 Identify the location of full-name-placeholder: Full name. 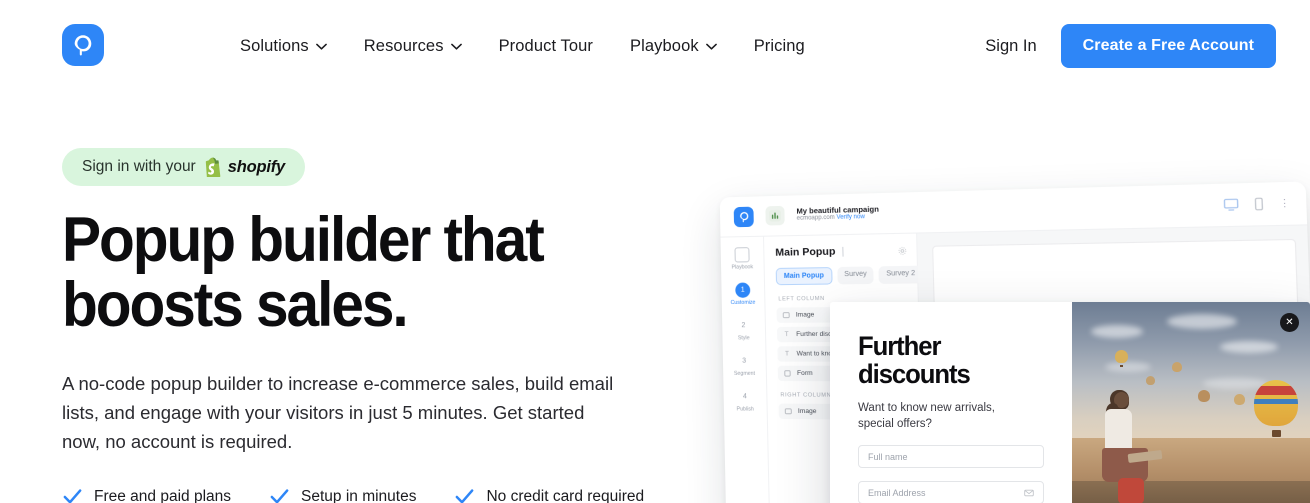
(888, 456).